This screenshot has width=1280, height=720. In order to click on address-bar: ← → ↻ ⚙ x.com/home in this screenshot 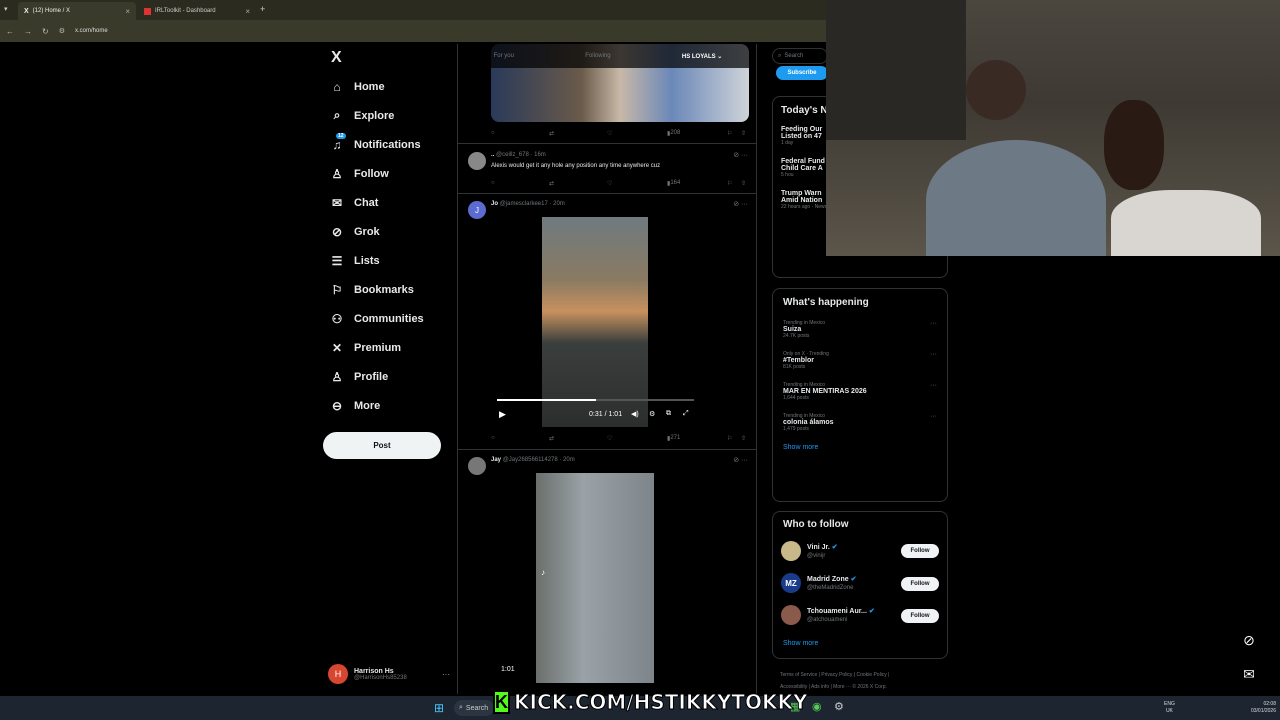, I will do `click(413, 31)`.